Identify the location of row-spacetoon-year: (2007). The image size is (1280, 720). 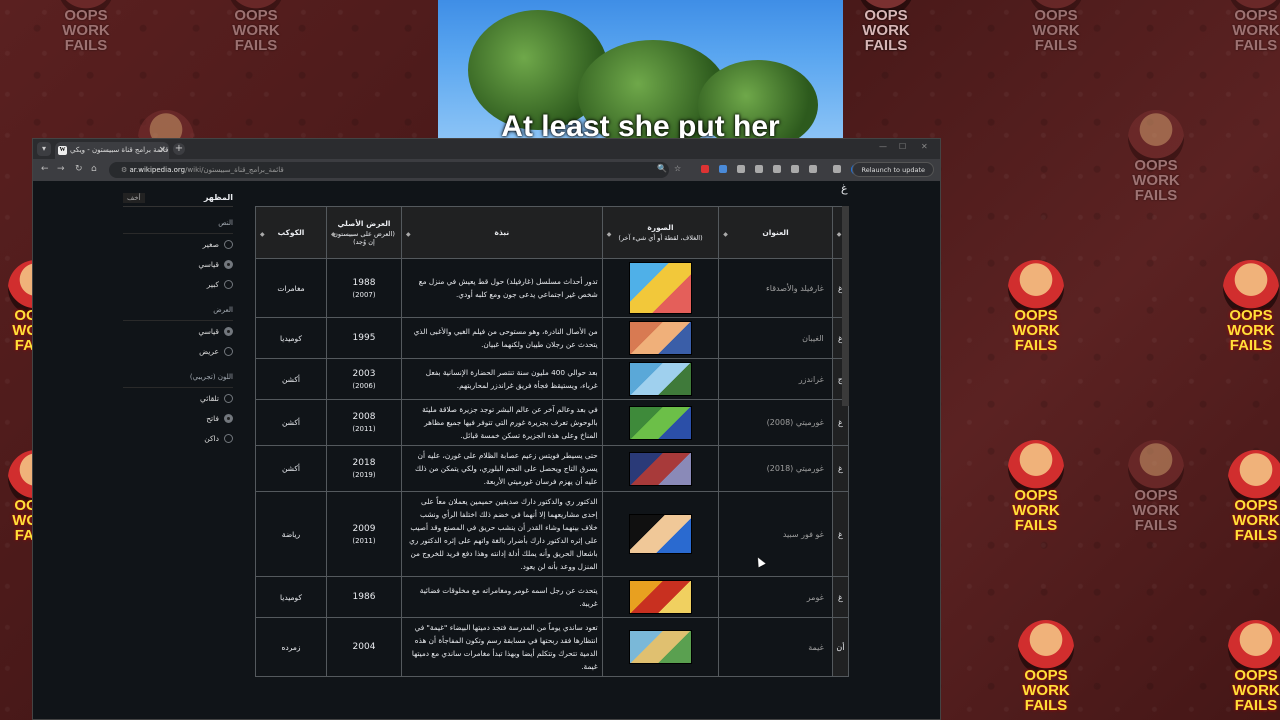
(364, 294).